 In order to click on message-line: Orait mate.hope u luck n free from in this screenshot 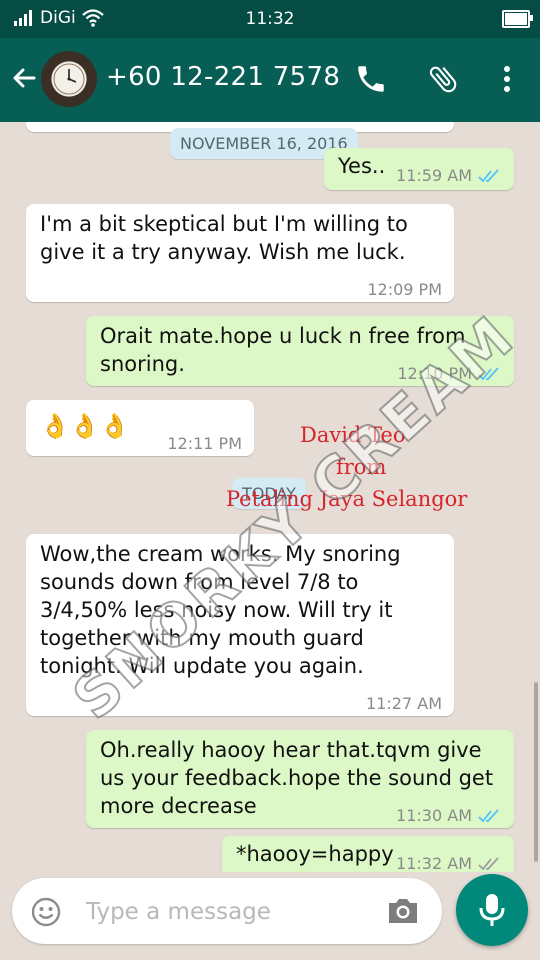, I will do `click(283, 336)`.